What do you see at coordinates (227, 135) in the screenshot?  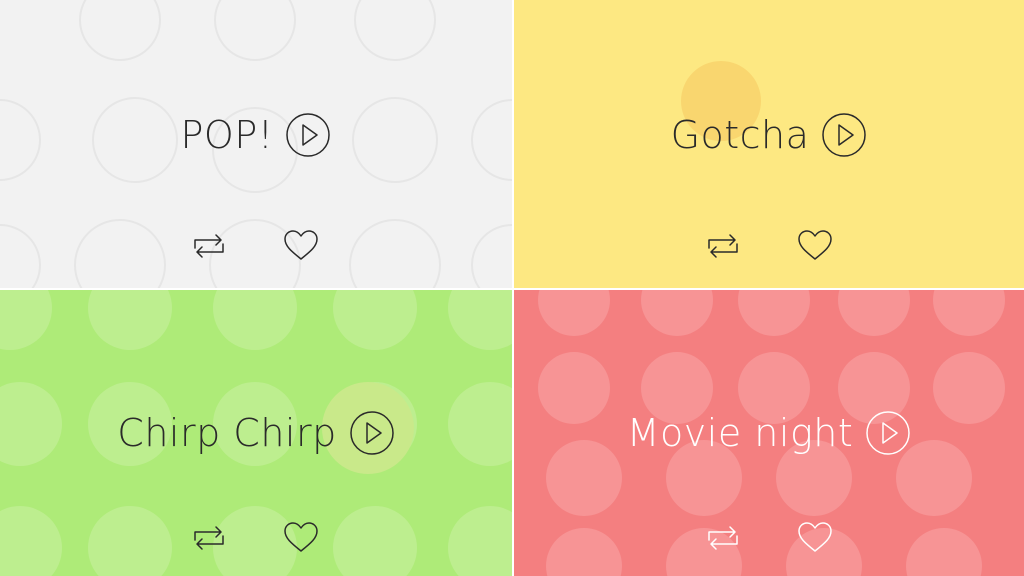 I see `sound-title: POP!` at bounding box center [227, 135].